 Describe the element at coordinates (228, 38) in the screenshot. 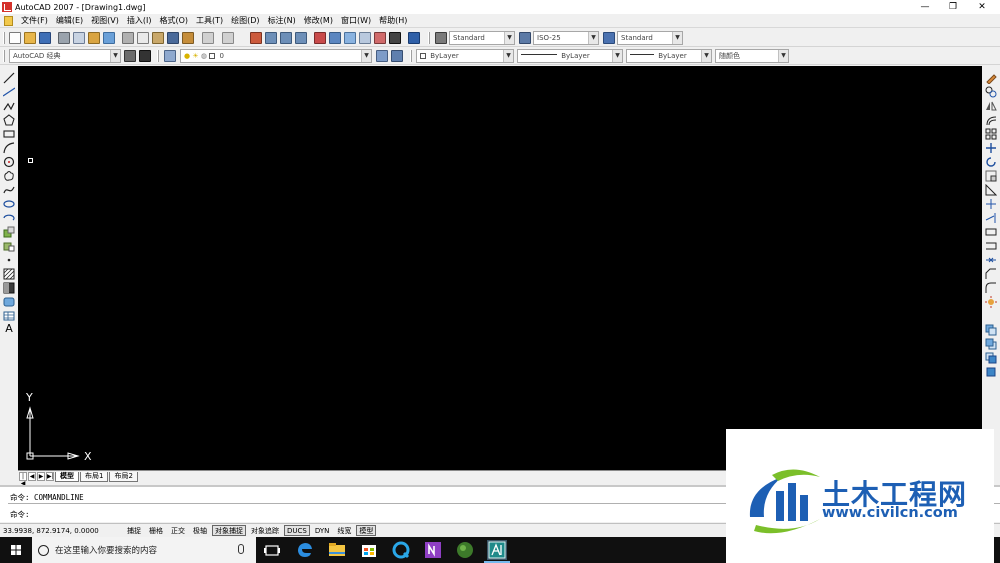

I see `redo-icon` at that location.